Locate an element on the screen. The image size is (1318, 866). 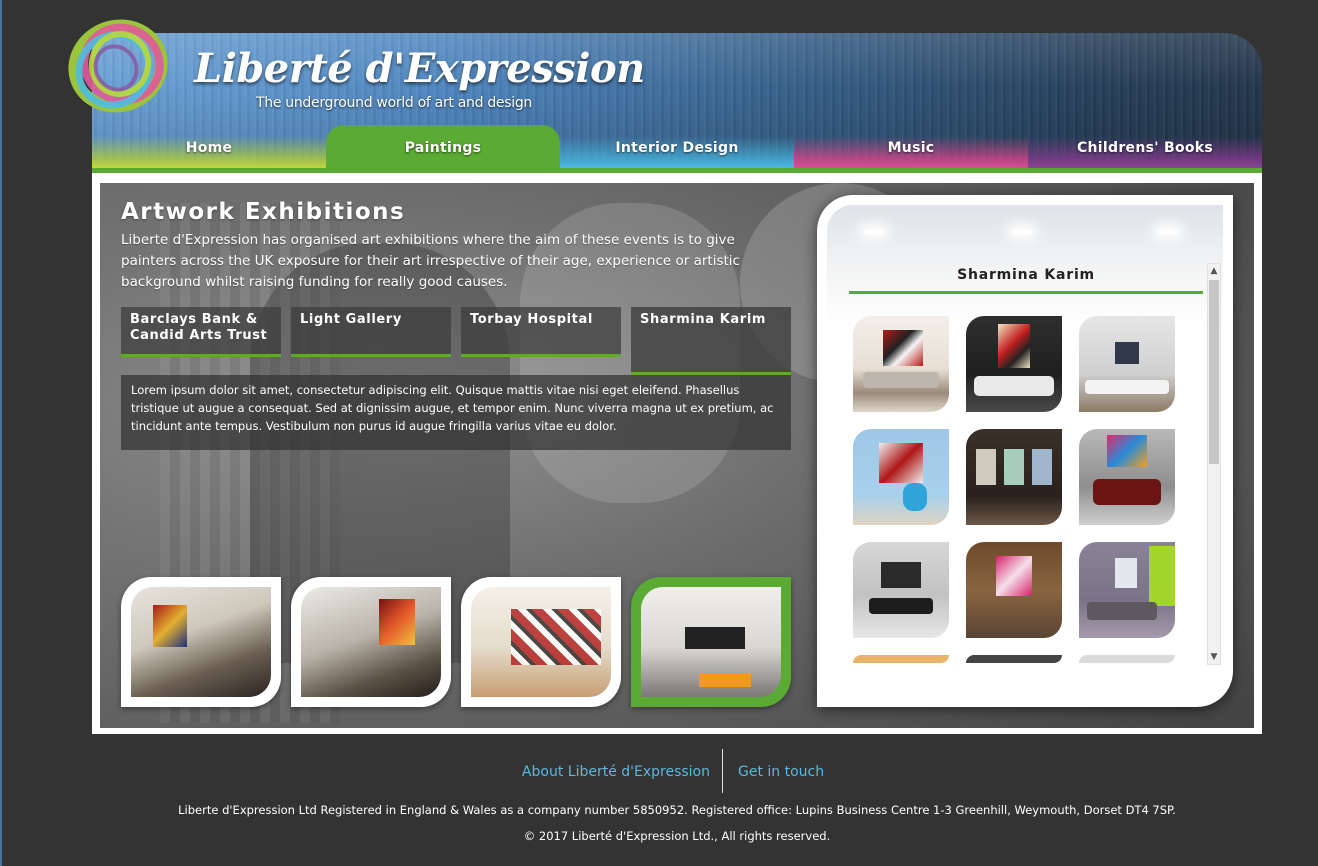
nav-tab-interior-design: Interior Design is located at coordinates (677, 147).